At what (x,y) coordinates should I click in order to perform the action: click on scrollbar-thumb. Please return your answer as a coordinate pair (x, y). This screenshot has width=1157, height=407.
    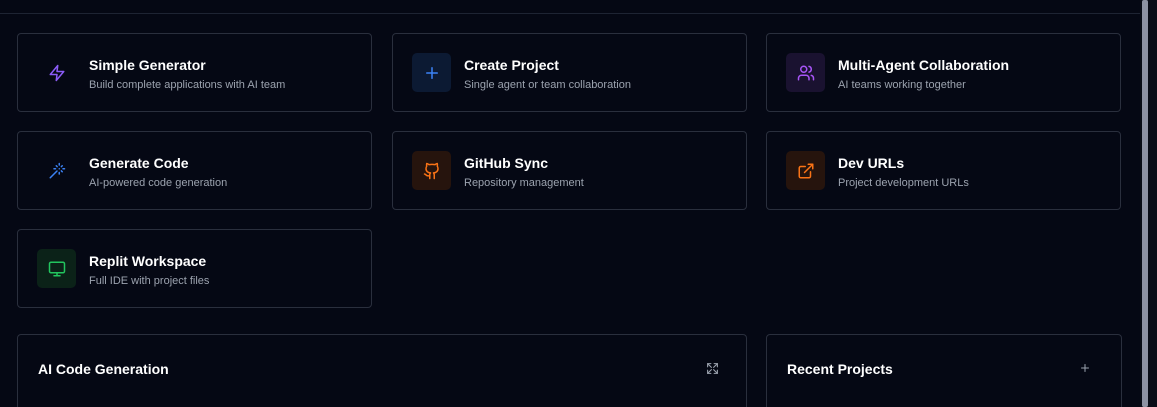
    Looking at the image, I should click on (1145, 203).